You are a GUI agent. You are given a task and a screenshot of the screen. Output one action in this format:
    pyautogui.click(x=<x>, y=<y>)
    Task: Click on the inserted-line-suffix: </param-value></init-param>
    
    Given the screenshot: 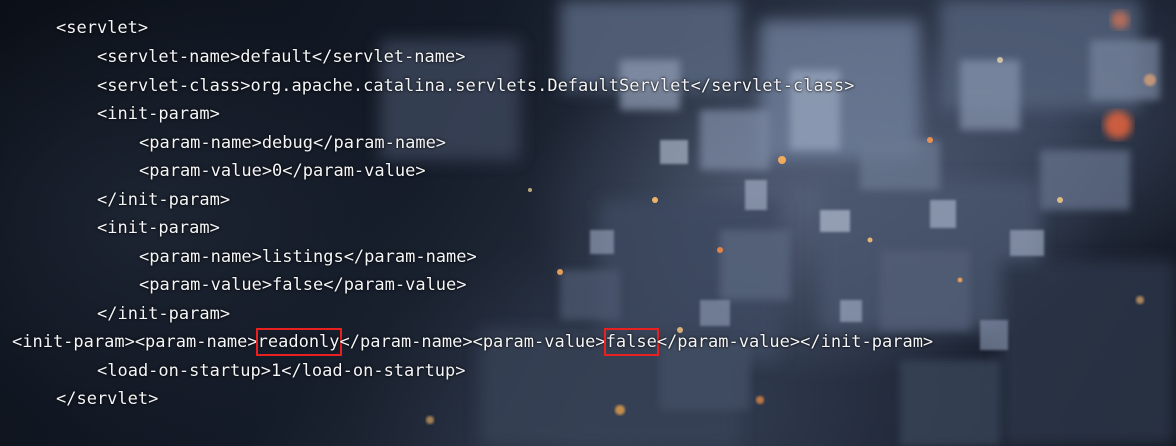 What is the action you would take?
    pyautogui.click(x=795, y=342)
    